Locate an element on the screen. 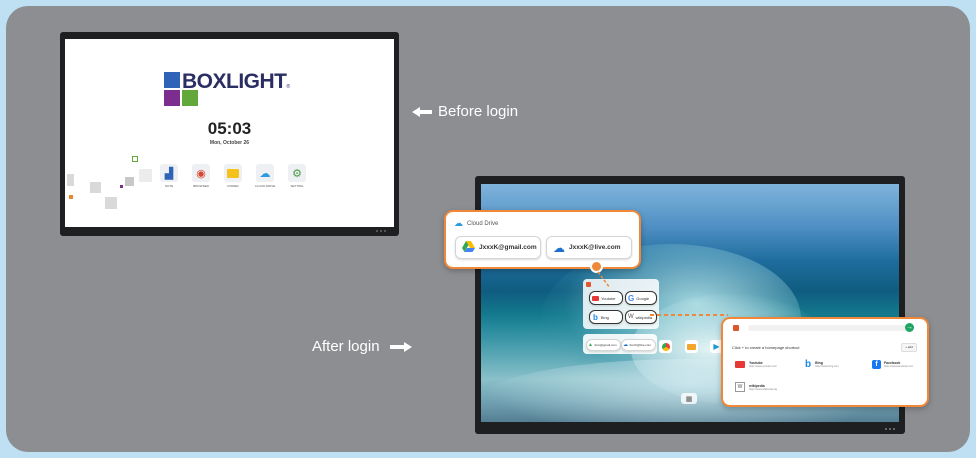 This screenshot has width=976, height=458. google-drive-icon is located at coordinates (468, 248).